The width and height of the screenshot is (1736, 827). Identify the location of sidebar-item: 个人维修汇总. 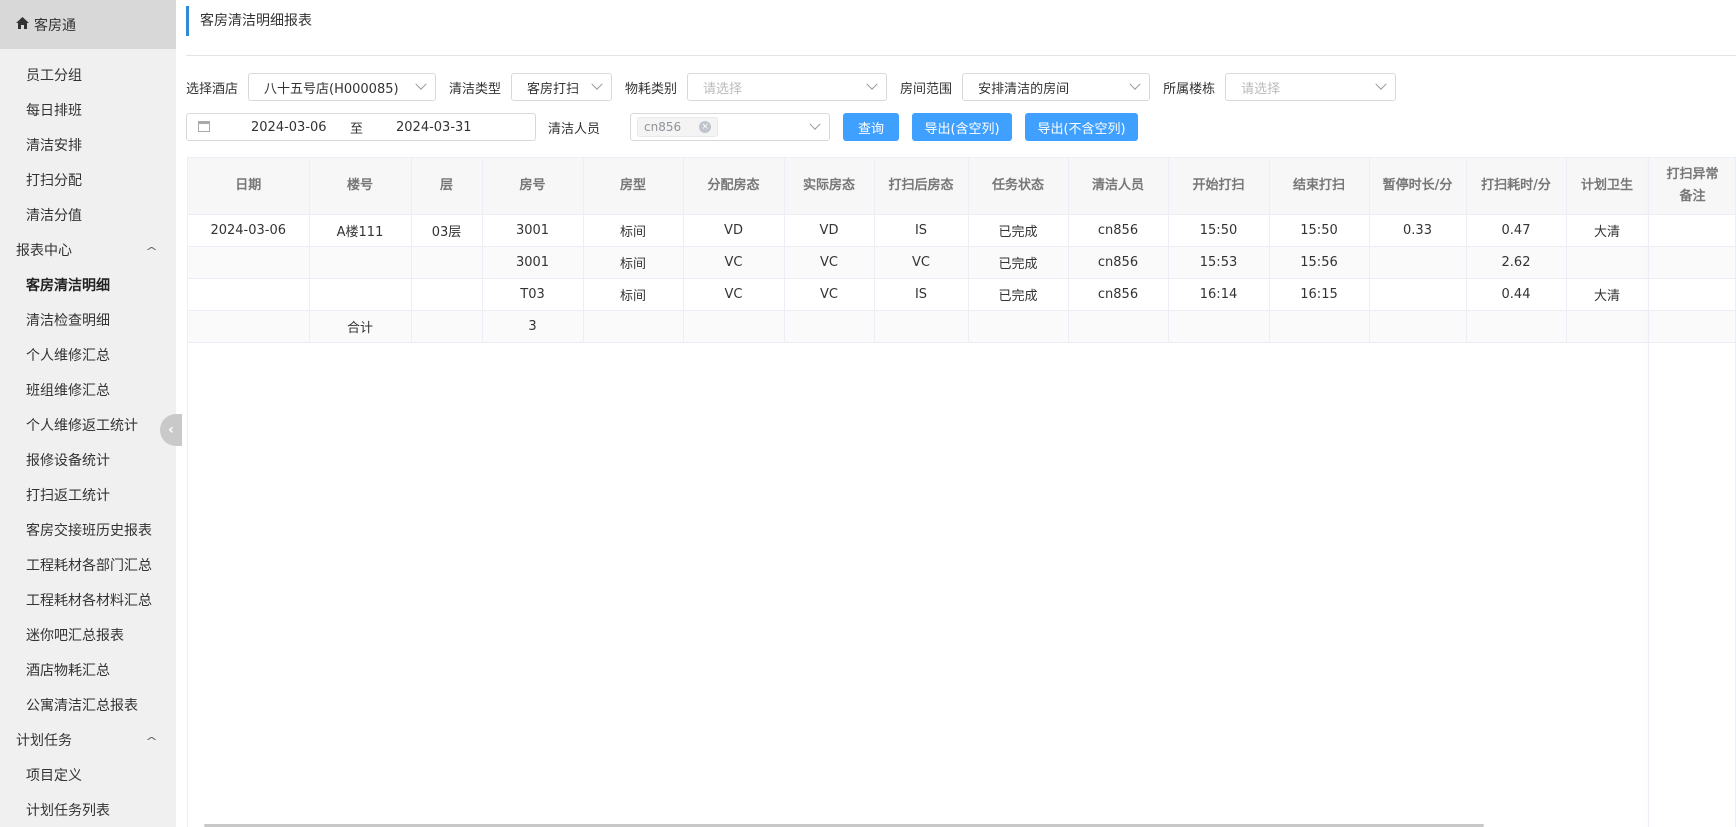
(88, 356).